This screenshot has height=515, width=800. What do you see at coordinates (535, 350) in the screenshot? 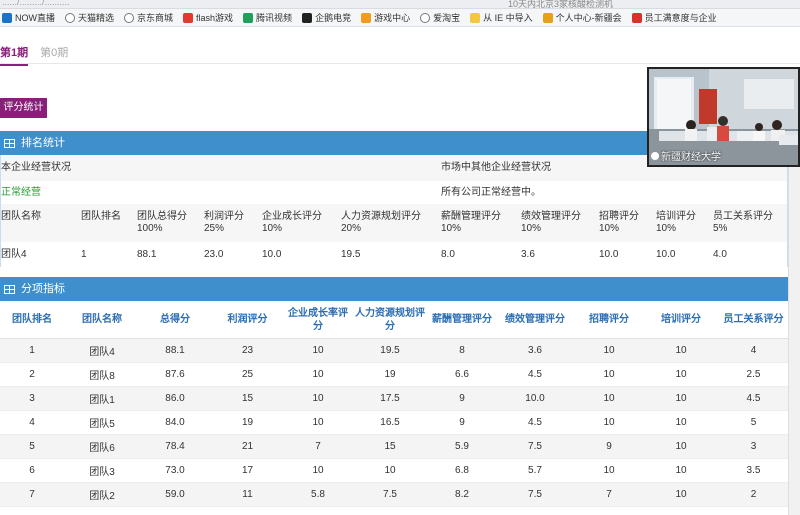
I see `table-cell: 3.6` at bounding box center [535, 350].